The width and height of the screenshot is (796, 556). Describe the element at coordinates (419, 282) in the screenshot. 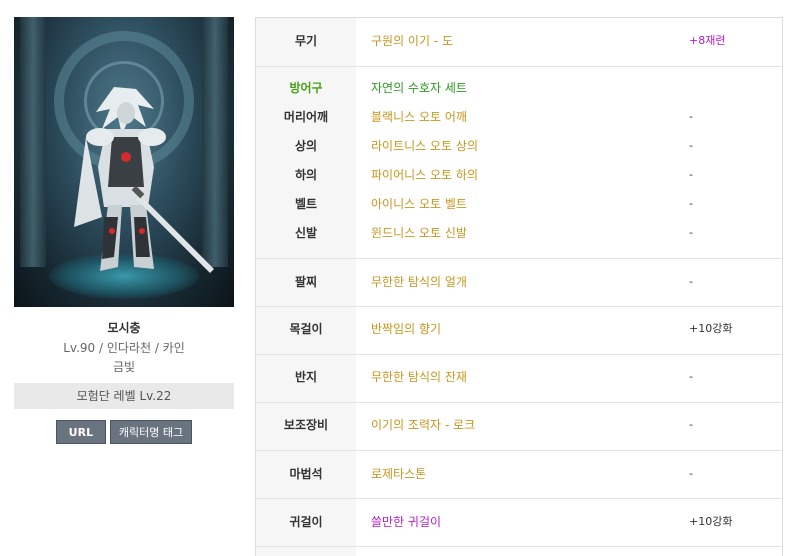

I see `item-name: 무한한 탐식의 얼개` at that location.